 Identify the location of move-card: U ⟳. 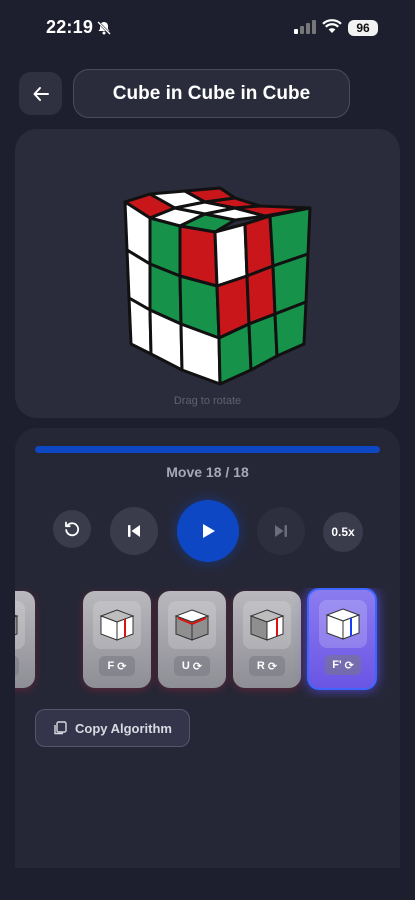
(192, 639).